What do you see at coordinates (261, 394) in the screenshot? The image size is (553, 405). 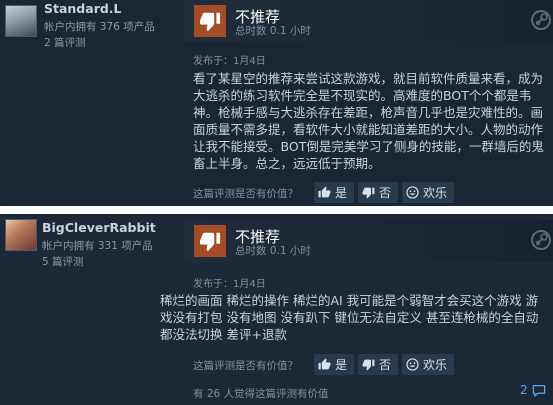 I see `found-helpful-count: 有 26 人觉得这篇评测有价值` at bounding box center [261, 394].